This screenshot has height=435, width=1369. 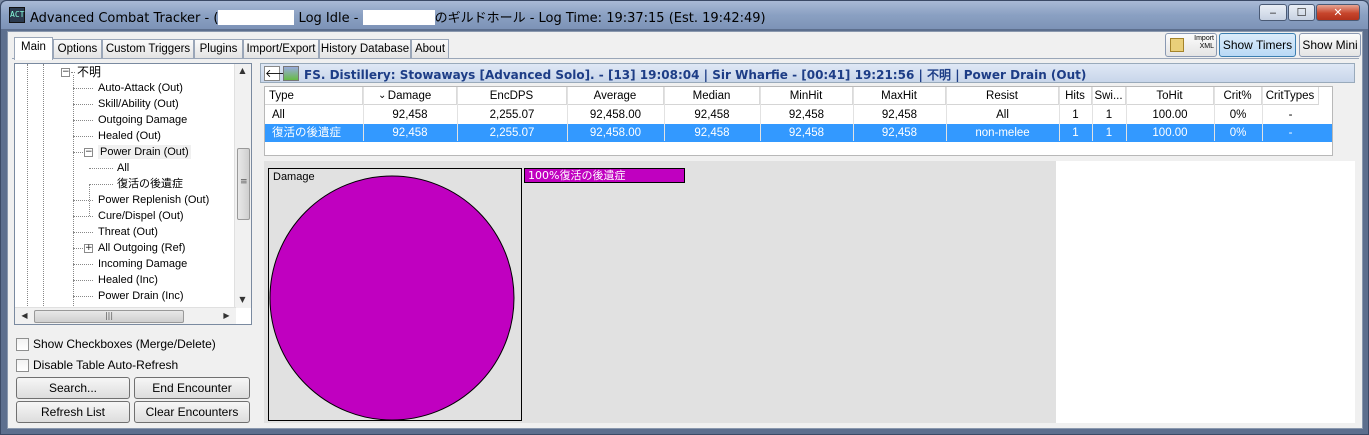 I want to click on minimize-button: ‒, so click(x=1273, y=12).